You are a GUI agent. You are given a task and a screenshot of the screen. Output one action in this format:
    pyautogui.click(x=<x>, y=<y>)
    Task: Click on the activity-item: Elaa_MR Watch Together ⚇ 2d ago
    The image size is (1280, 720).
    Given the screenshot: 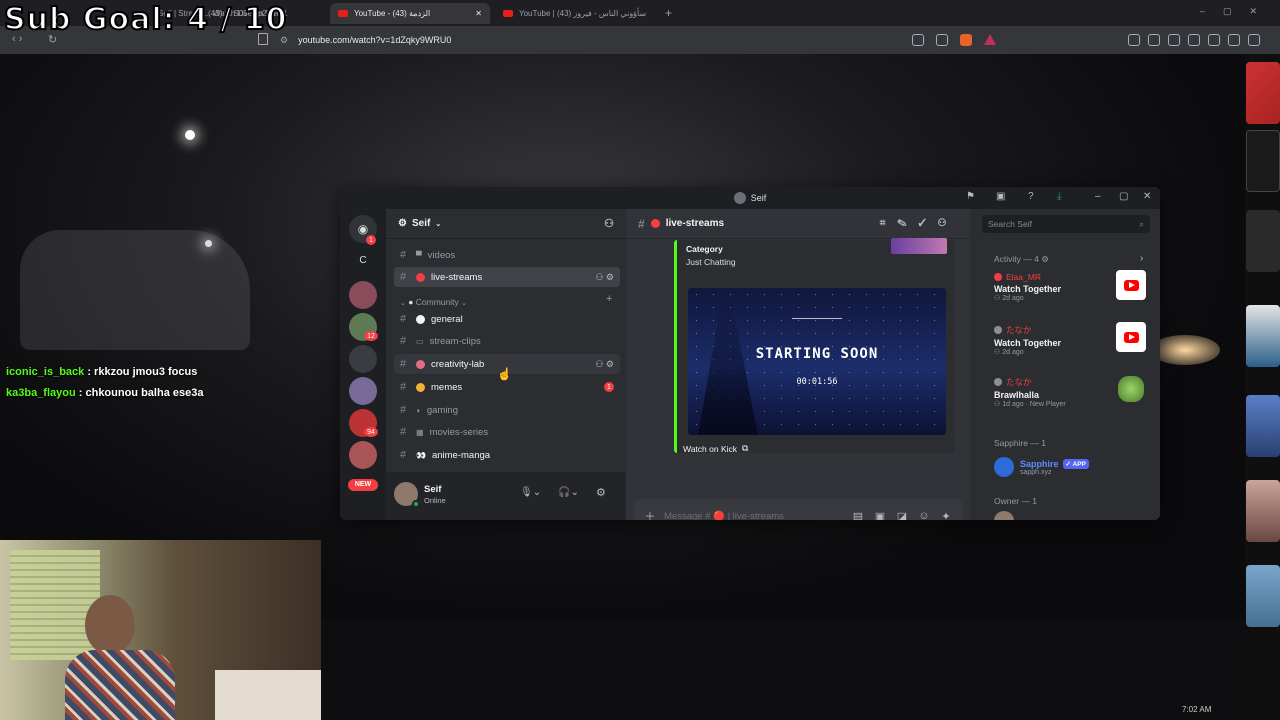 What is the action you would take?
    pyautogui.click(x=1074, y=291)
    